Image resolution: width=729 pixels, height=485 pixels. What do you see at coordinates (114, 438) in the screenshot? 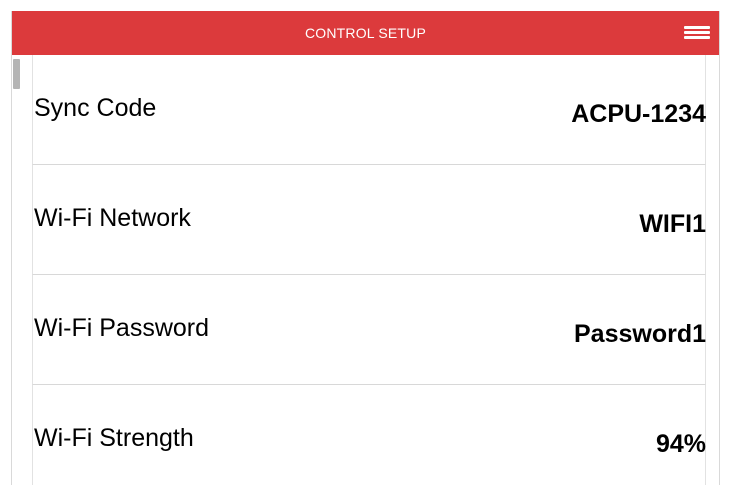
I see `setting-label: Wi-Fi Strength` at bounding box center [114, 438].